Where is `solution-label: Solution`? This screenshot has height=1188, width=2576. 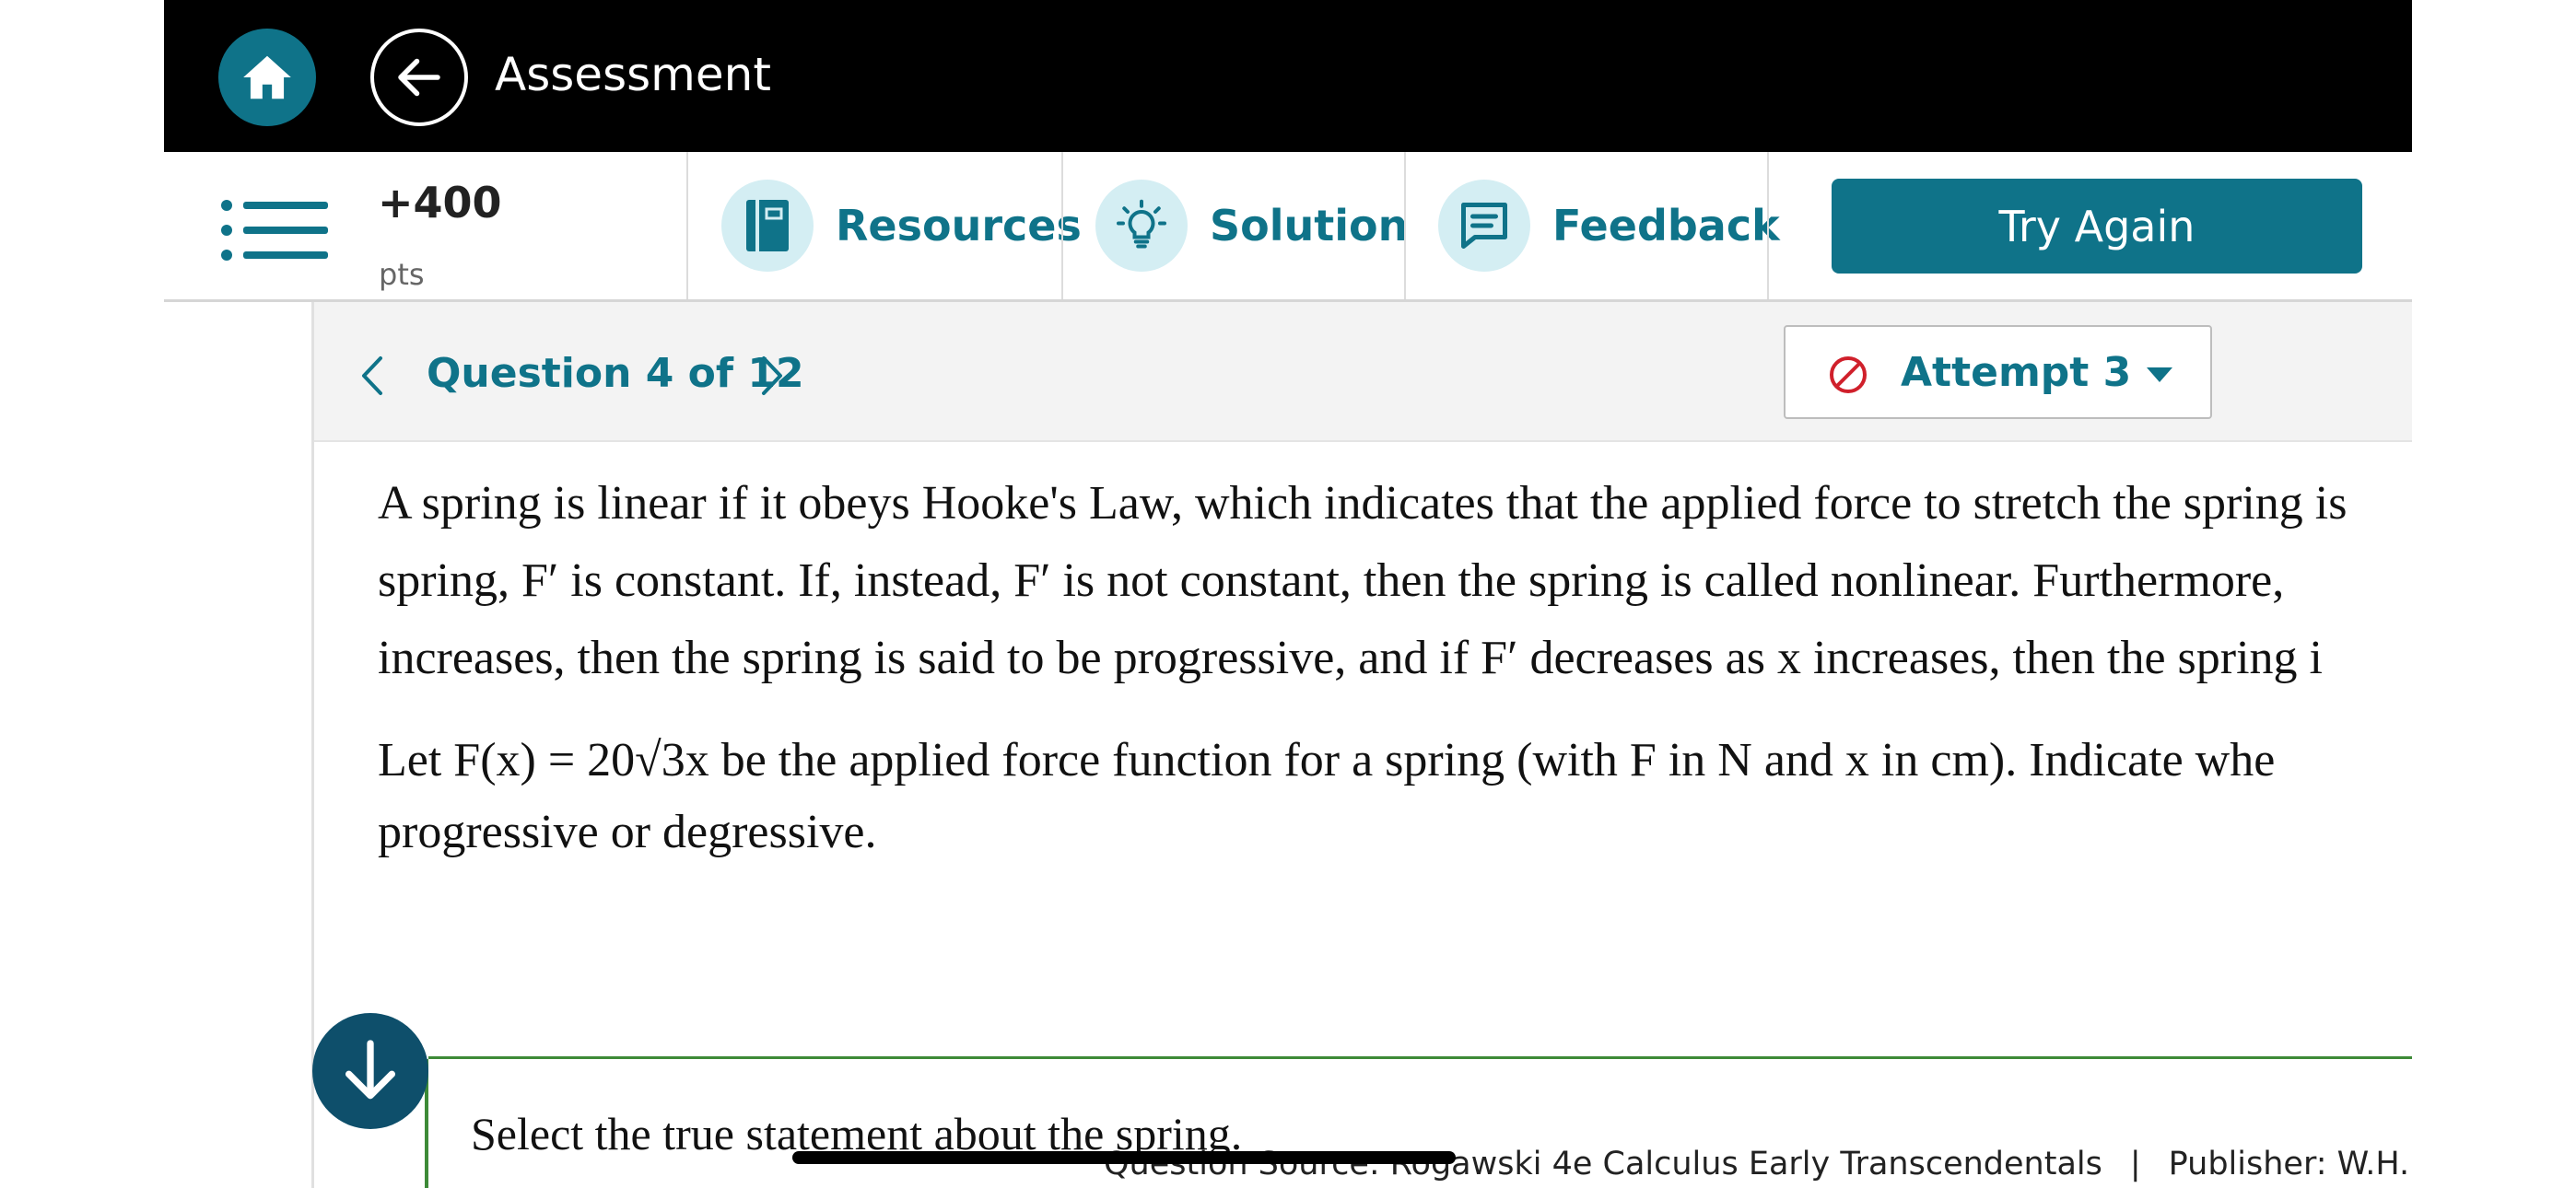
solution-label: Solution is located at coordinates (1309, 225).